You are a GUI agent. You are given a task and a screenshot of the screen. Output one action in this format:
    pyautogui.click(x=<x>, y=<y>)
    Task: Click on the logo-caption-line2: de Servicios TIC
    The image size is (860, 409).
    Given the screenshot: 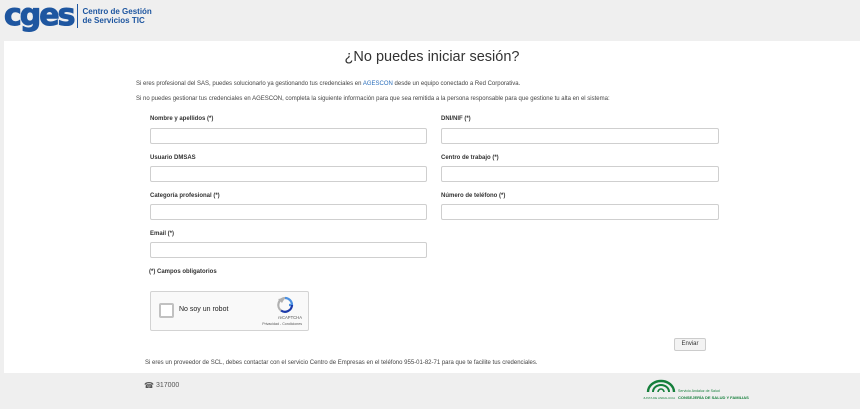 What is the action you would take?
    pyautogui.click(x=113, y=20)
    